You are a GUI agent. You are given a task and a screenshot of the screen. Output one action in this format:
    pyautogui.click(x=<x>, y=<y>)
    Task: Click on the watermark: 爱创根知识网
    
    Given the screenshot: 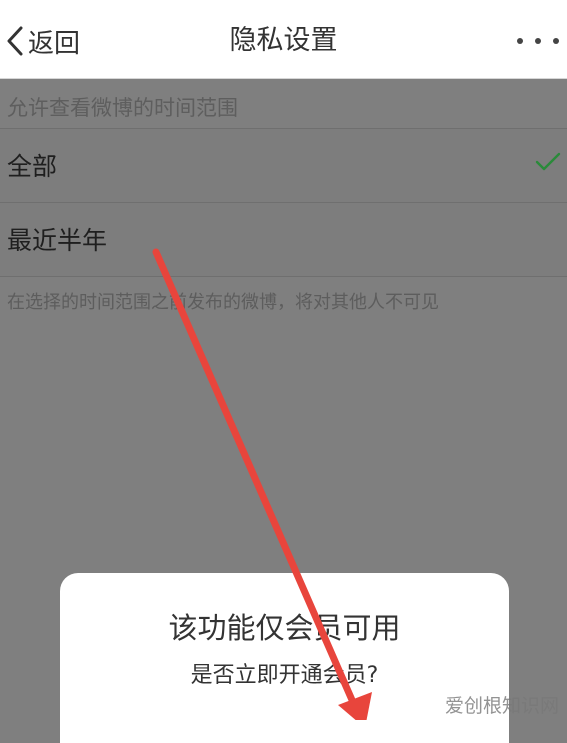 What is the action you would take?
    pyautogui.click(x=501, y=706)
    